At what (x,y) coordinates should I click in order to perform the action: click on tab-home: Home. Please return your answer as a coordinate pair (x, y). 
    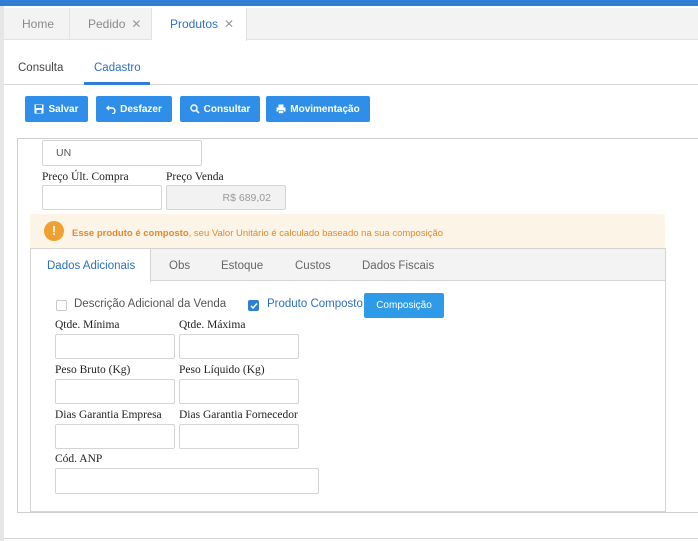
    Looking at the image, I should click on (37, 24).